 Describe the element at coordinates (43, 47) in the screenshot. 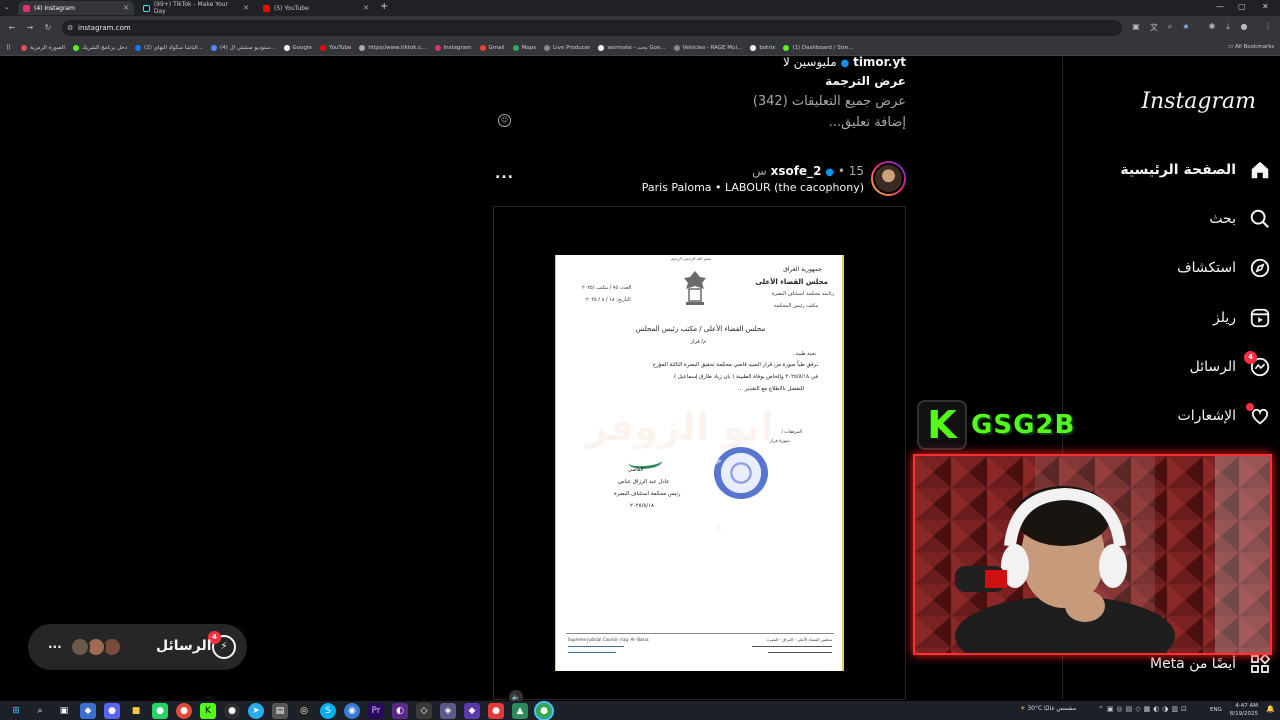

I see `bookmark-item: الصورة الرمزية` at that location.